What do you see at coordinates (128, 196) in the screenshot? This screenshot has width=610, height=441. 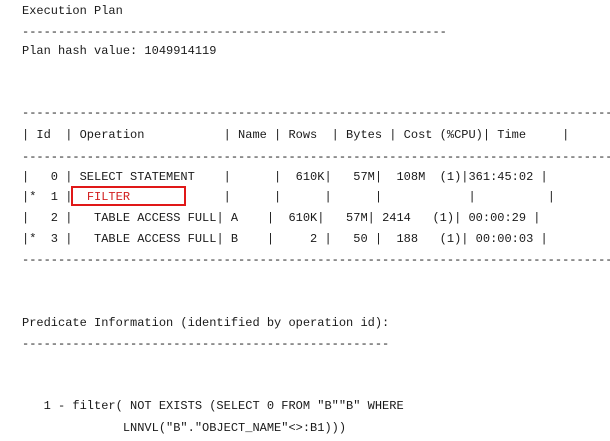 I see `filter-highlight-box` at bounding box center [128, 196].